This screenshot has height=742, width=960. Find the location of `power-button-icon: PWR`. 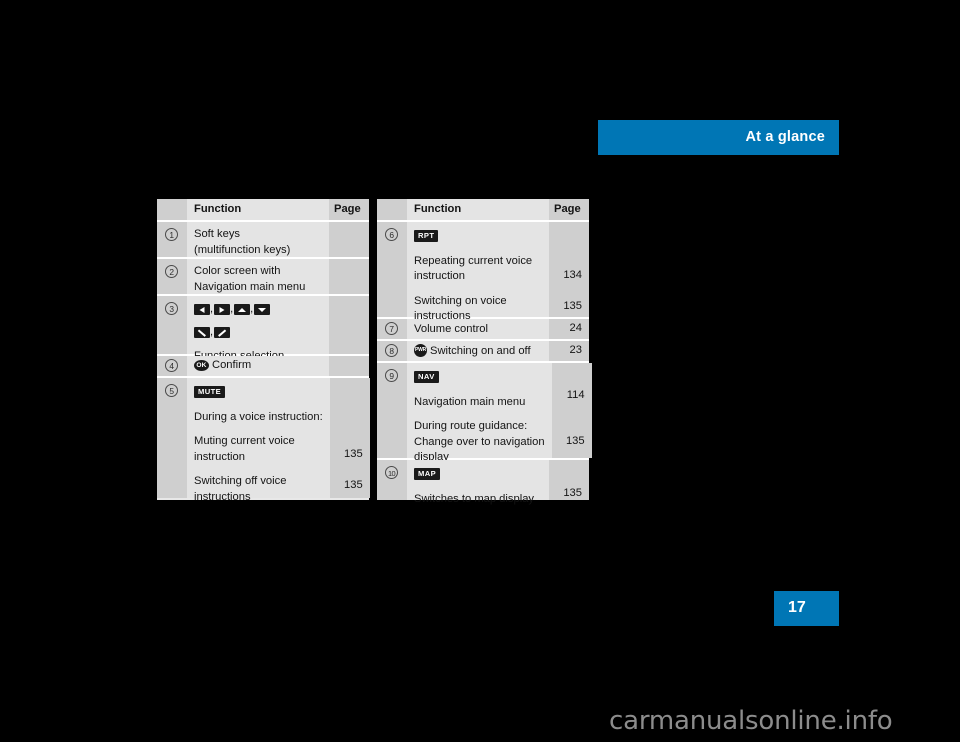

power-button-icon: PWR is located at coordinates (420, 350).